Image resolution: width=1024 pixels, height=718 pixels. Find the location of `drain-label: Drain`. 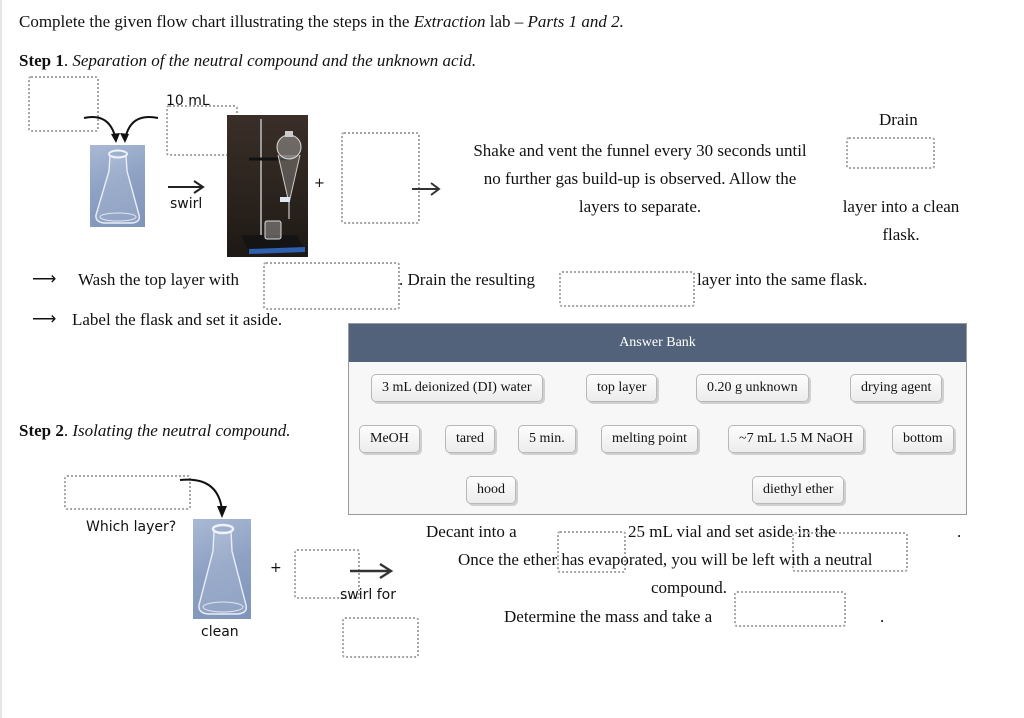

drain-label: Drain is located at coordinates (898, 119).